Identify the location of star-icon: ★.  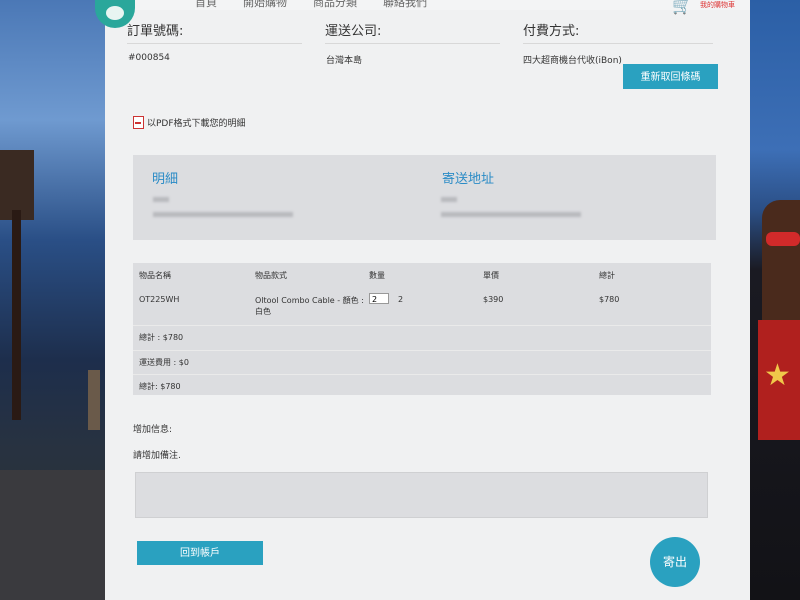
(777, 375).